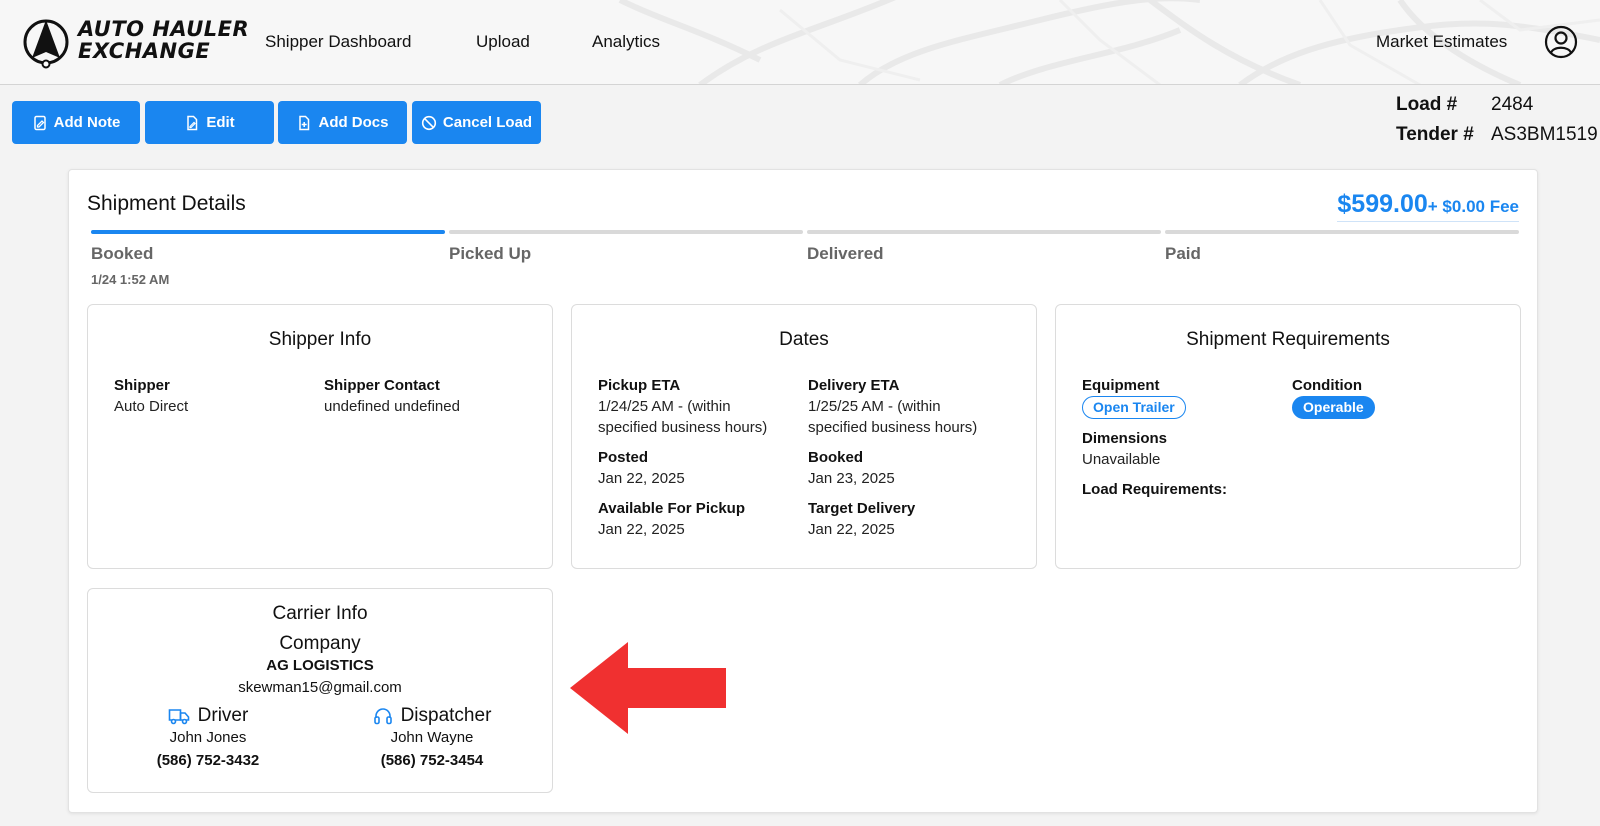  I want to click on ban-icon, so click(429, 122).